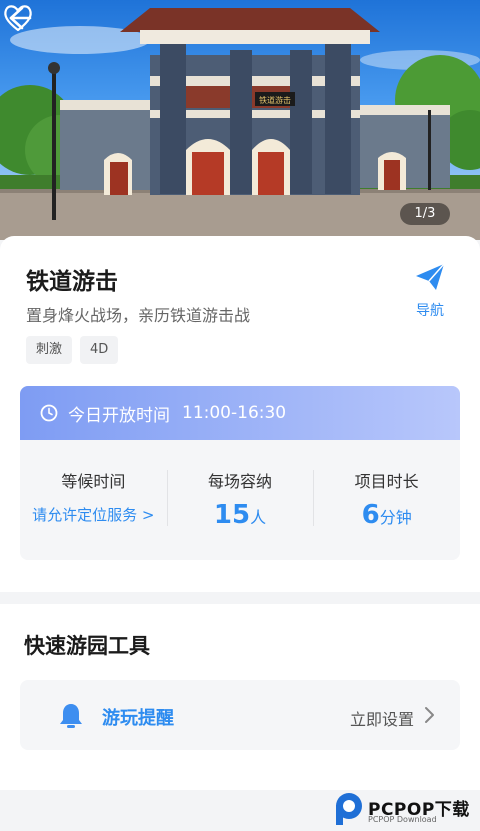 This screenshot has height=831, width=480. I want to click on navigate-button: 导航, so click(430, 291).